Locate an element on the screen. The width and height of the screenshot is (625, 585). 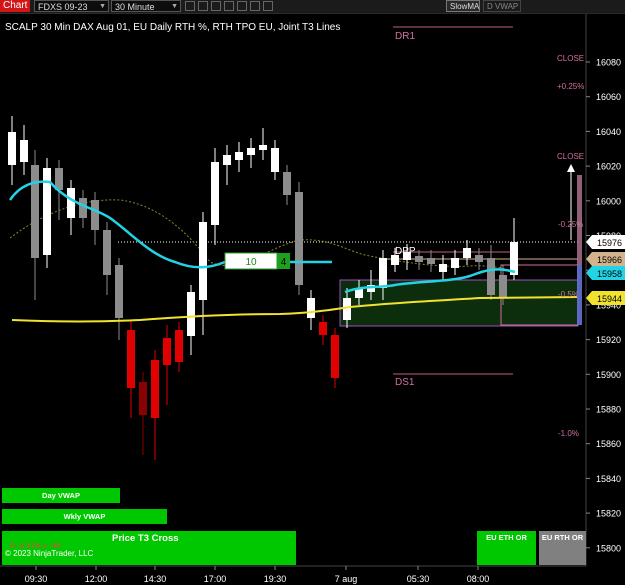
price-tick-label: 15880 is located at coordinates (608, 410).